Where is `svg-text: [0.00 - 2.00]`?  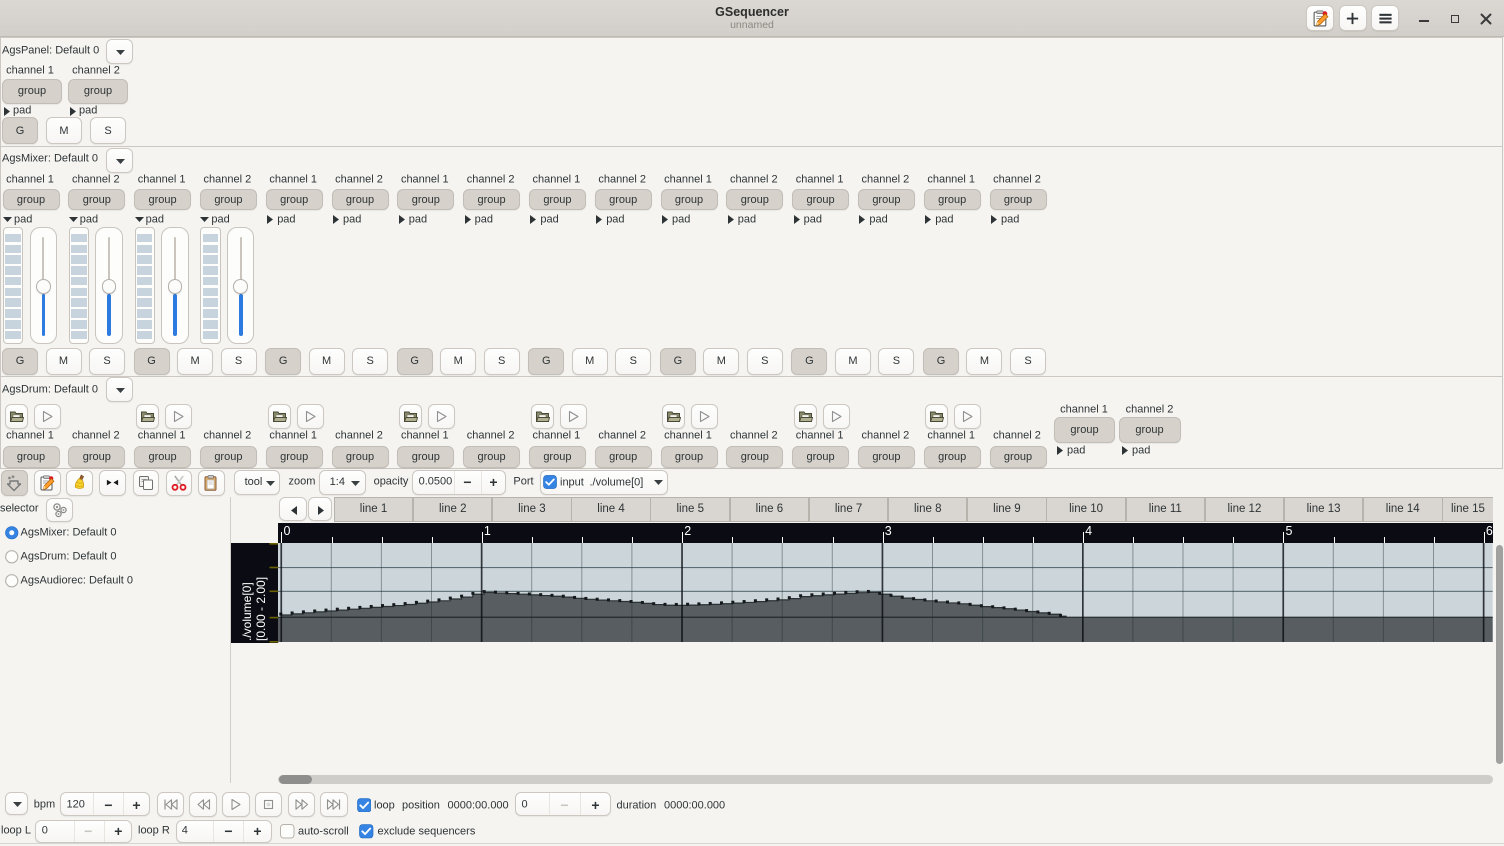
svg-text: [0.00 - 2.00] is located at coordinates (261, 608).